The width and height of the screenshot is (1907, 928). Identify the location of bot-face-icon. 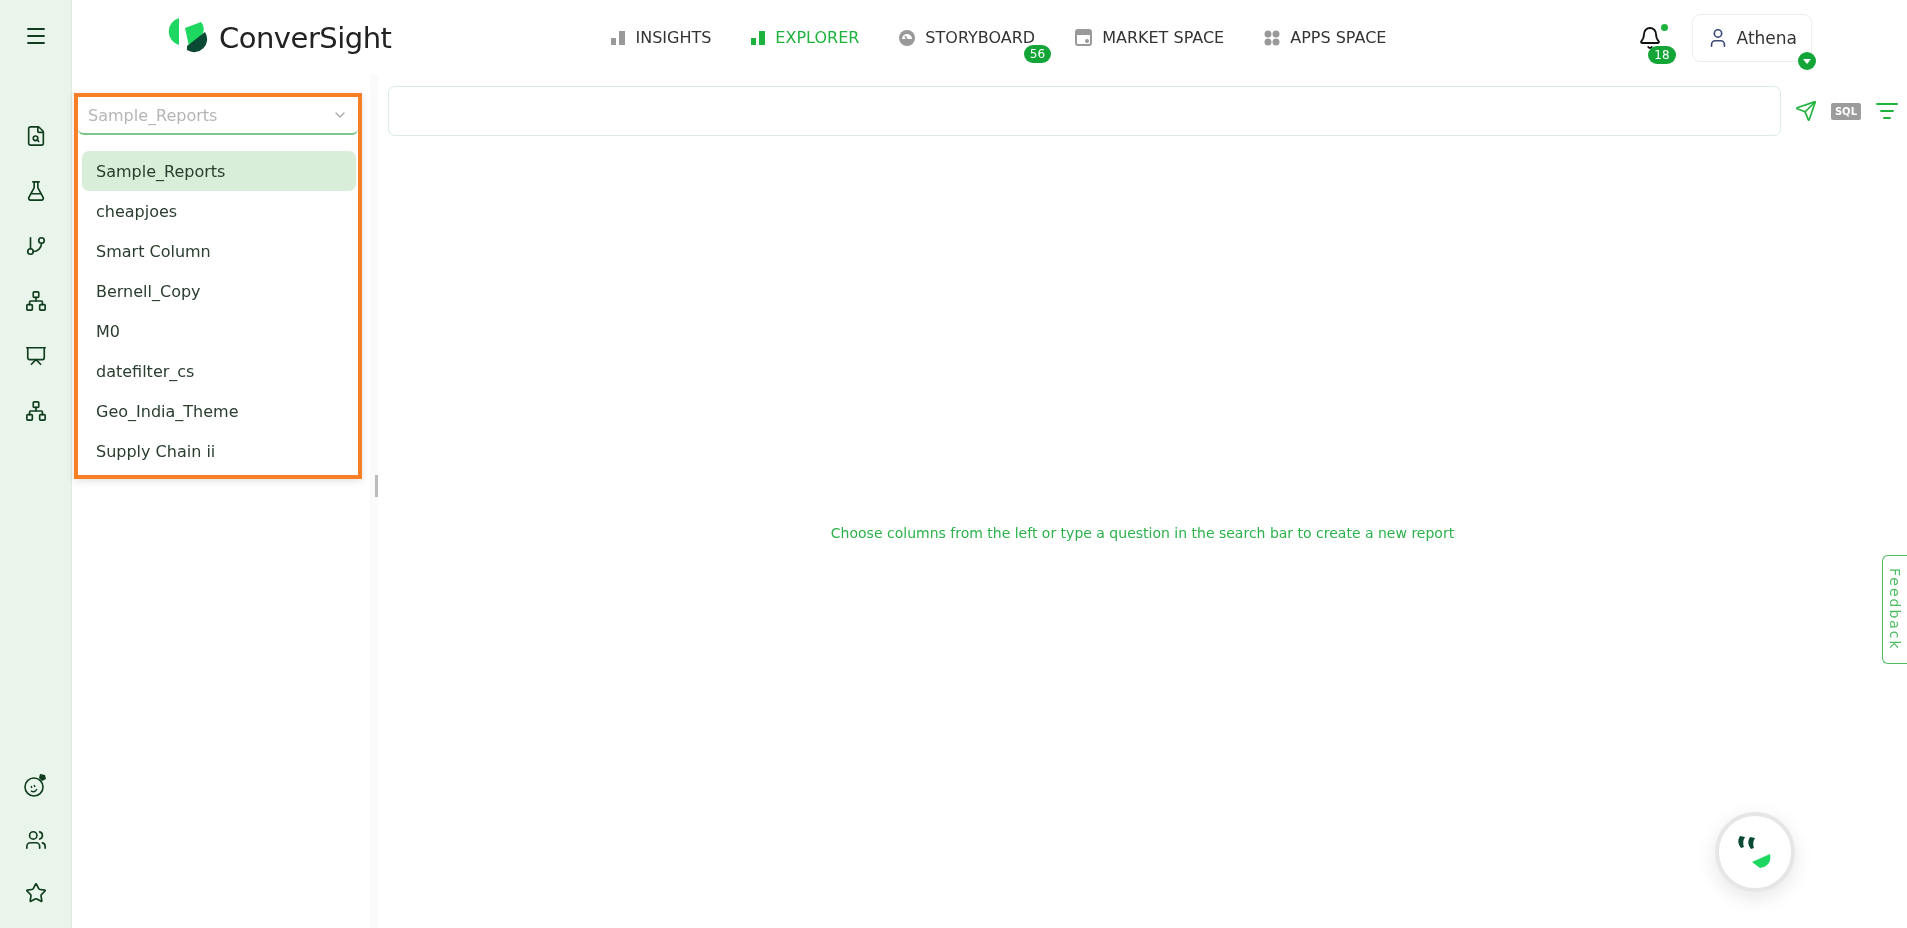
(35, 785).